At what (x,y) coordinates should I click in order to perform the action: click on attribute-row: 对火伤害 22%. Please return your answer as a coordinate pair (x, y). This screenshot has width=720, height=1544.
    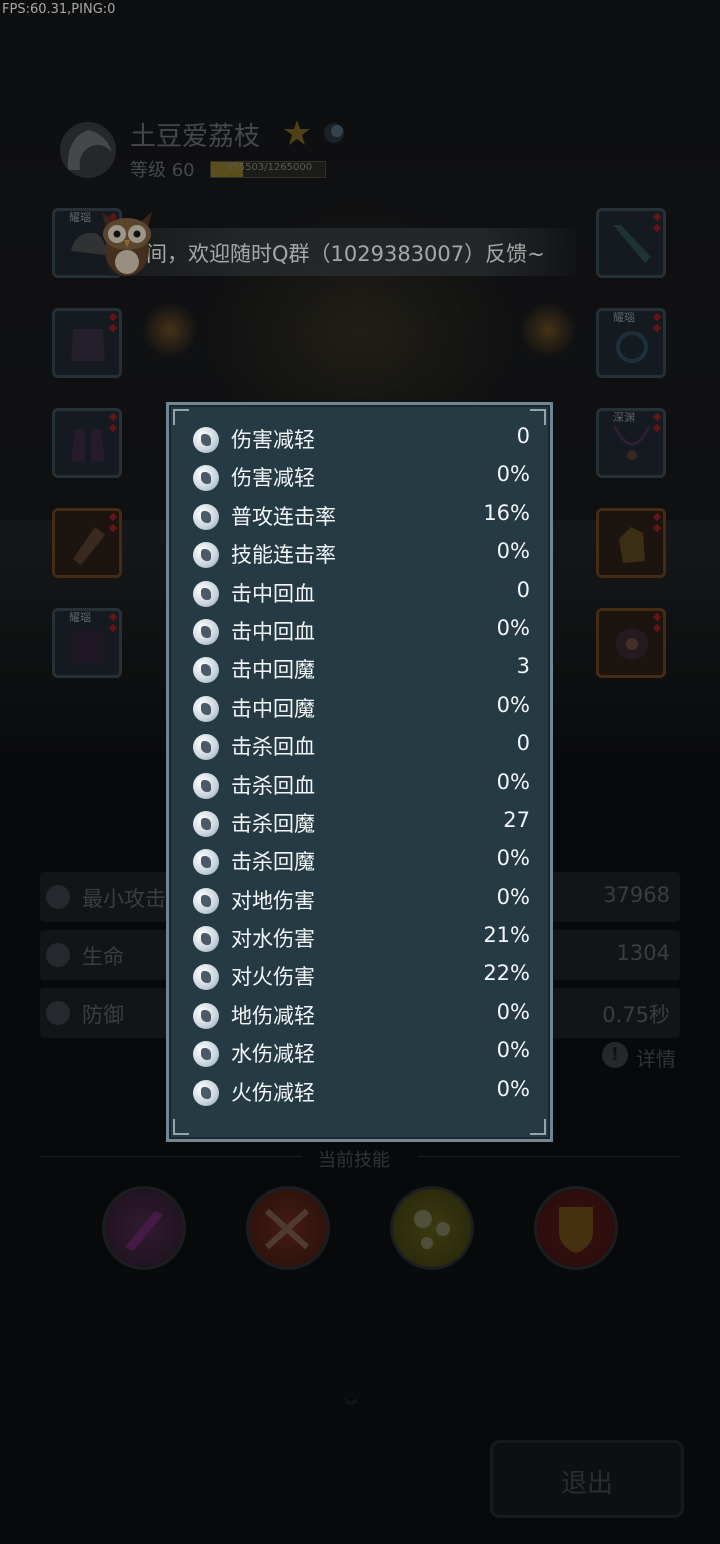
    Looking at the image, I should click on (359, 975).